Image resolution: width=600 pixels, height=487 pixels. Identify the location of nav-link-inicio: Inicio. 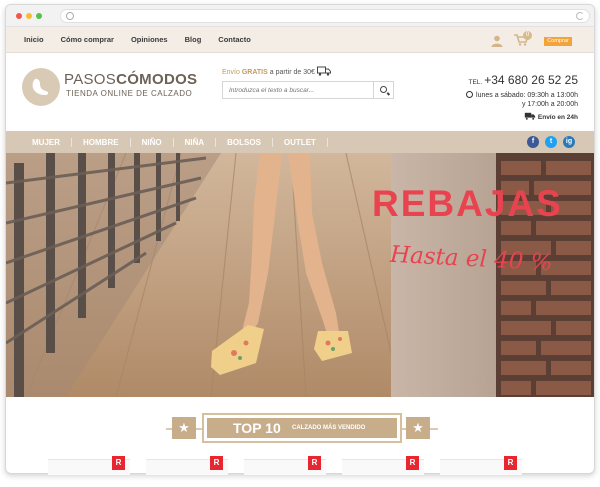
(34, 39).